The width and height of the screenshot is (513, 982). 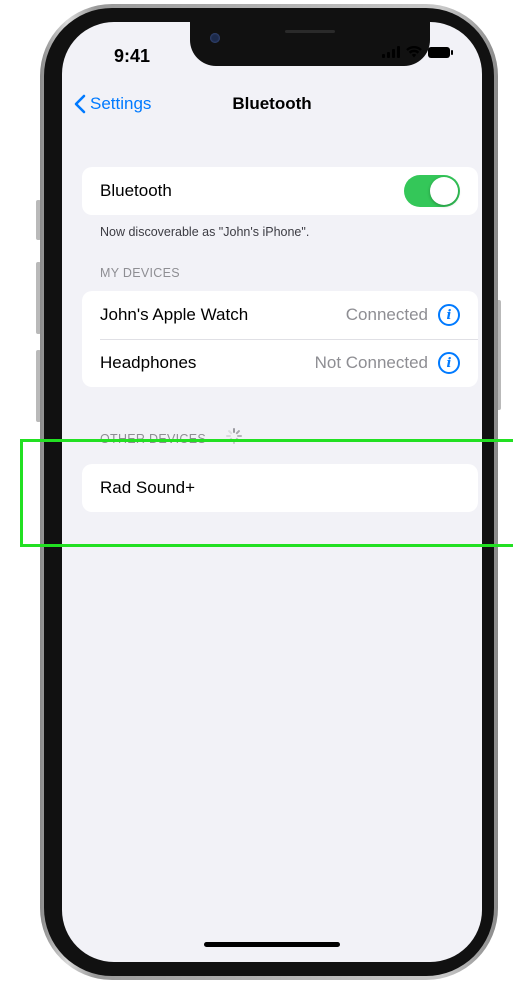 I want to click on notch, so click(x=310, y=44).